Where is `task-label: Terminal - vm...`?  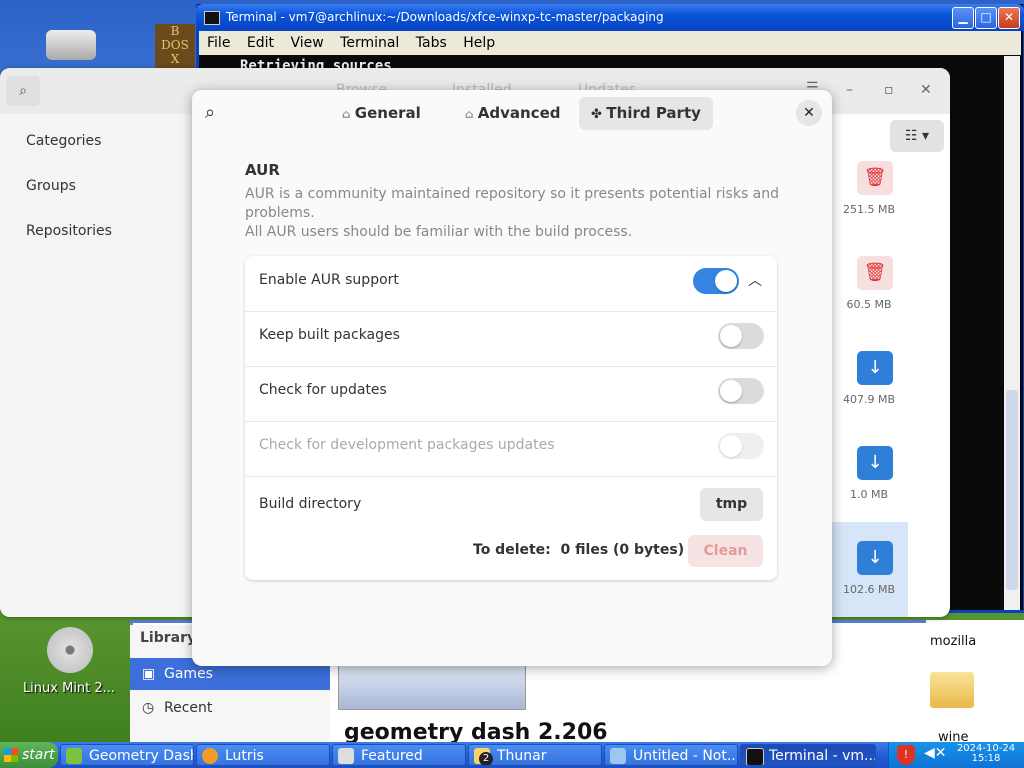 task-label: Terminal - vm... is located at coordinates (822, 756).